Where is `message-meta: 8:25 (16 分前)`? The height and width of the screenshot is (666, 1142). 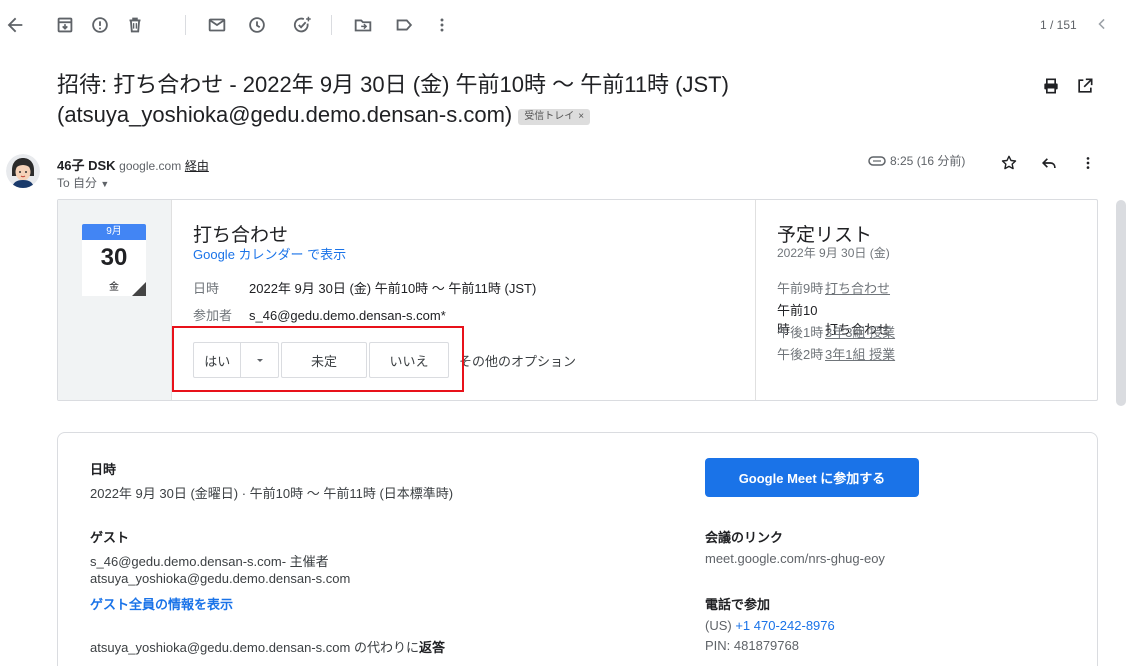 message-meta: 8:25 (16 分前) is located at coordinates (916, 160).